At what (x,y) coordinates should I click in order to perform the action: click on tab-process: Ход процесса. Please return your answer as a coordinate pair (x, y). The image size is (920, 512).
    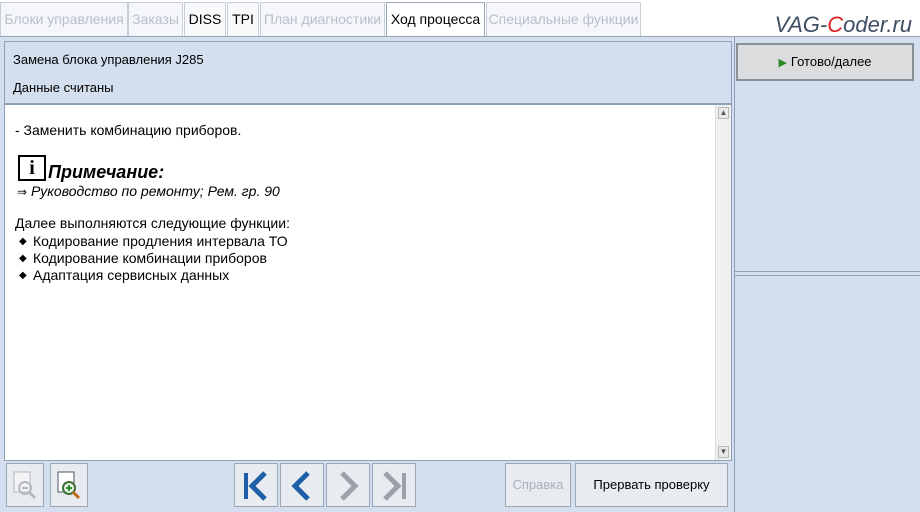
    Looking at the image, I should click on (435, 19).